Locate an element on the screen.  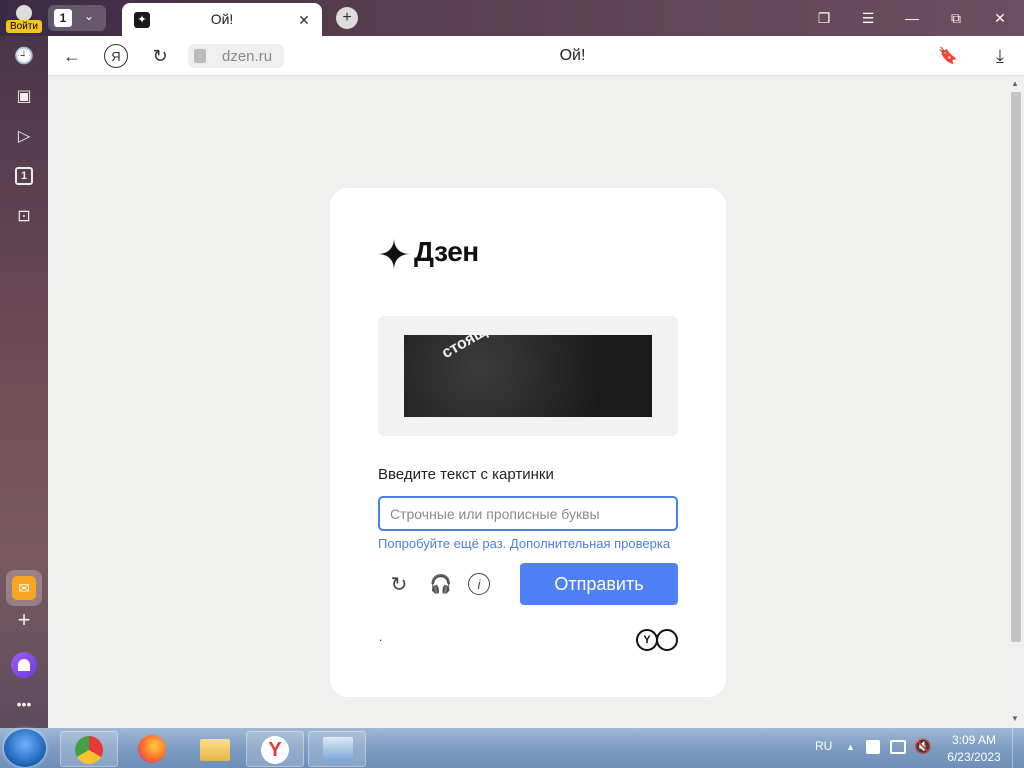
clock-time: 3:09 AM is located at coordinates (974, 740).